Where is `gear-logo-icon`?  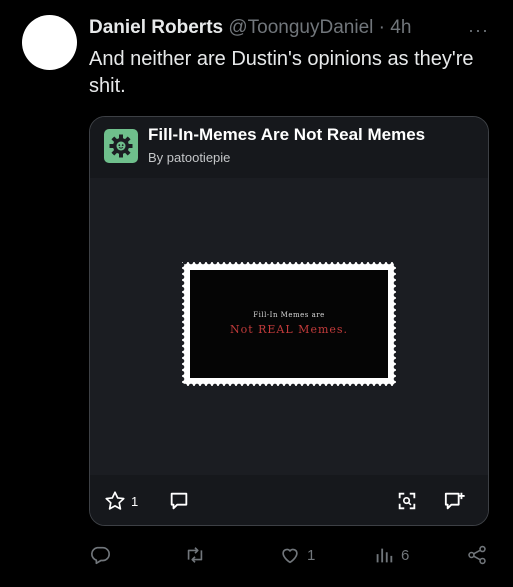
gear-logo-icon is located at coordinates (121, 146).